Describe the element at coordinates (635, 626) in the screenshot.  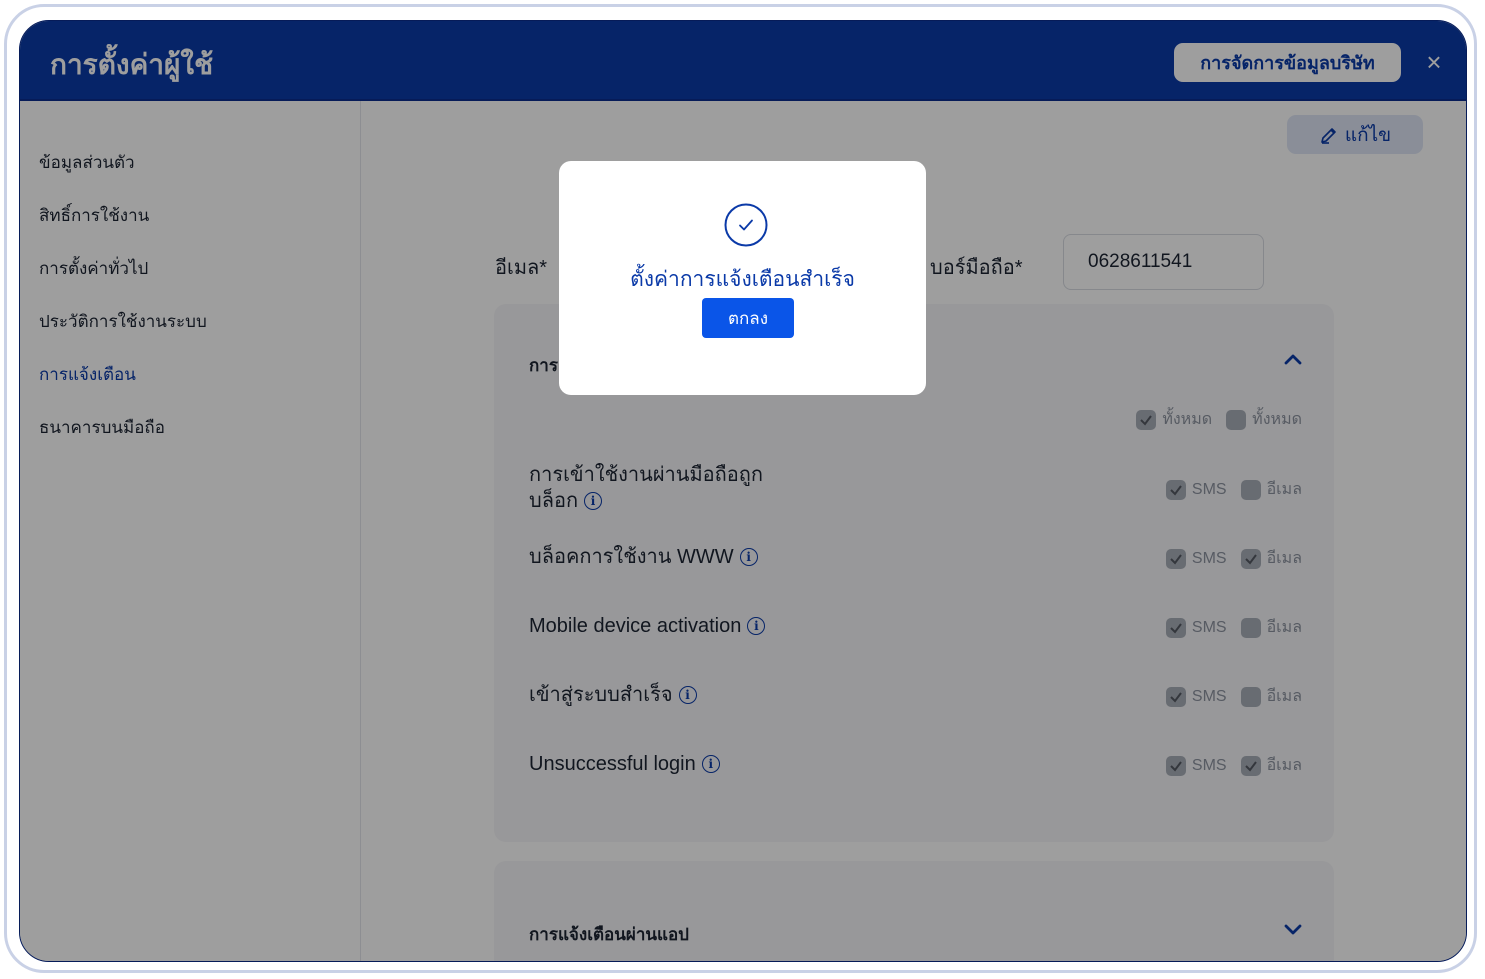
I see `row-label-text: Mobile device activation` at that location.